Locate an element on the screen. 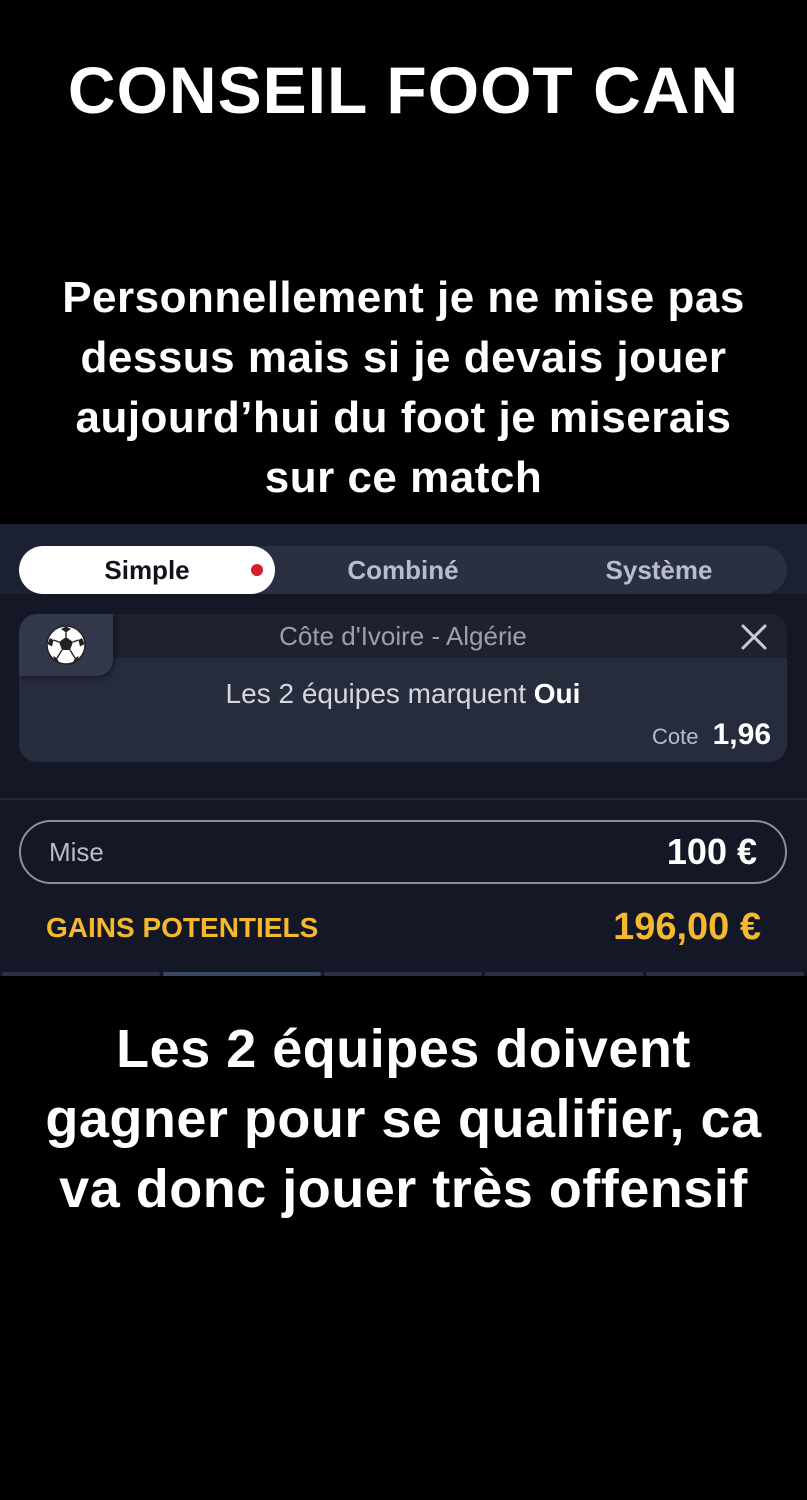 Image resolution: width=807 pixels, height=1500 pixels. match-name: Côte d'Ivoire - Algérie is located at coordinates (403, 636).